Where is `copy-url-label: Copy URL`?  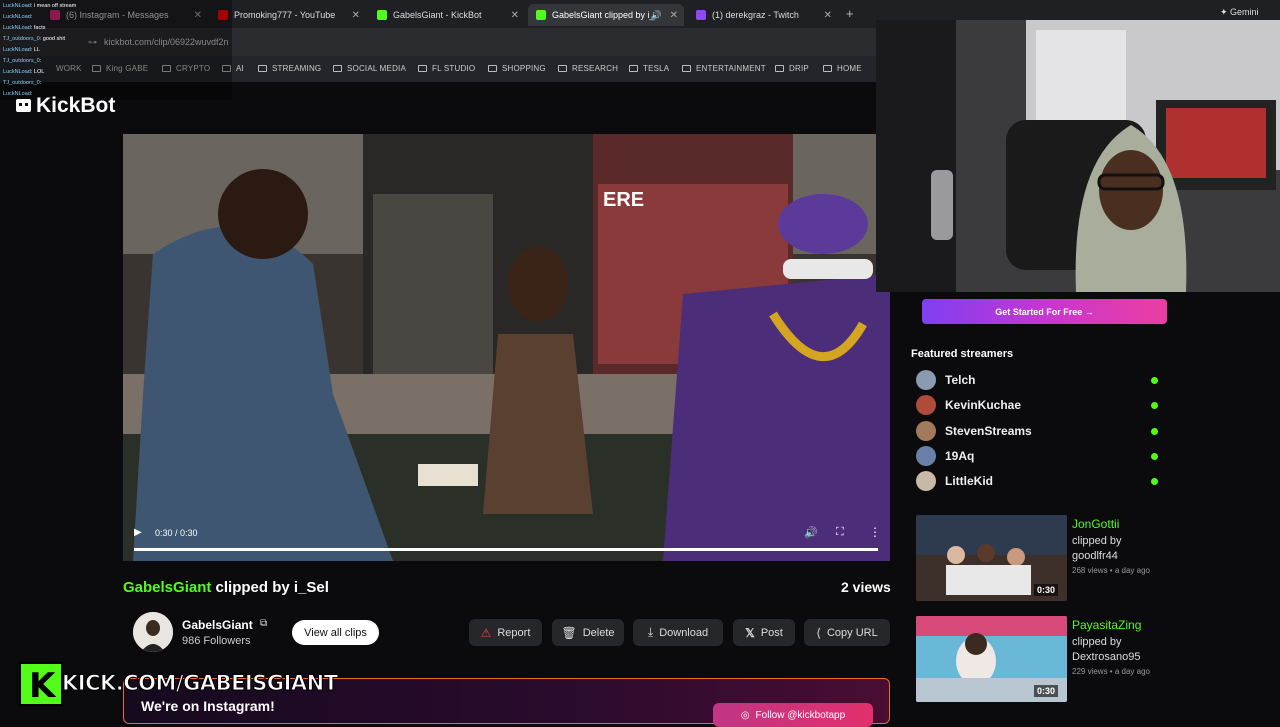 copy-url-label: Copy URL is located at coordinates (852, 632).